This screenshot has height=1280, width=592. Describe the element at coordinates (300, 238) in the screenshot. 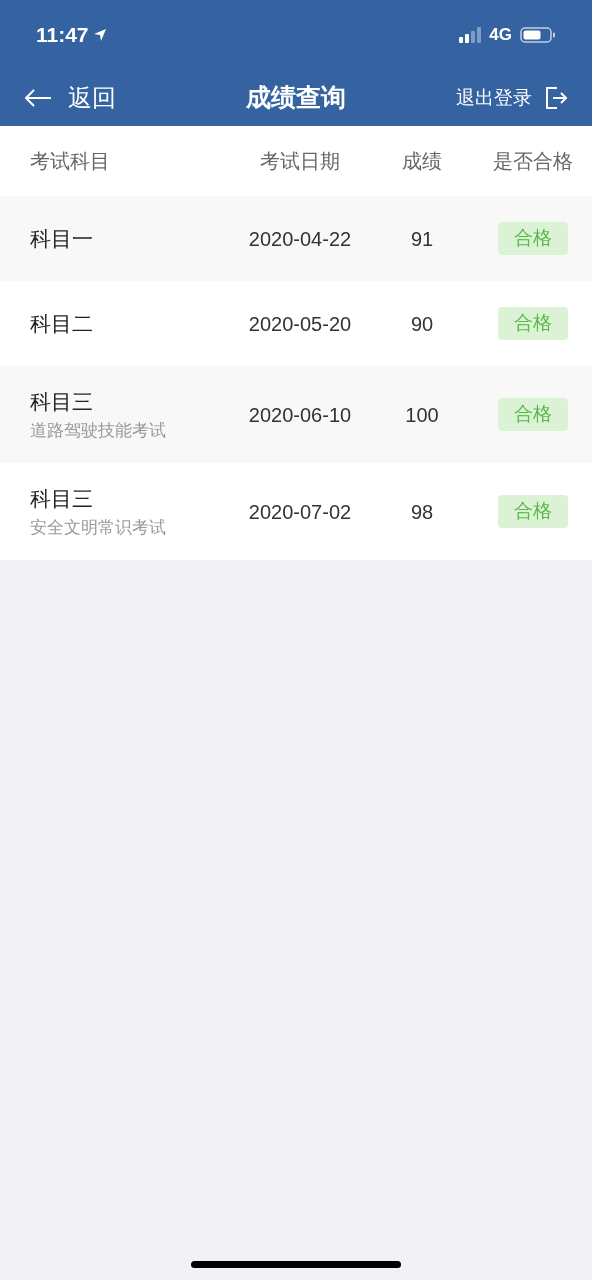

I see `exam-date: 2020-04-22` at that location.